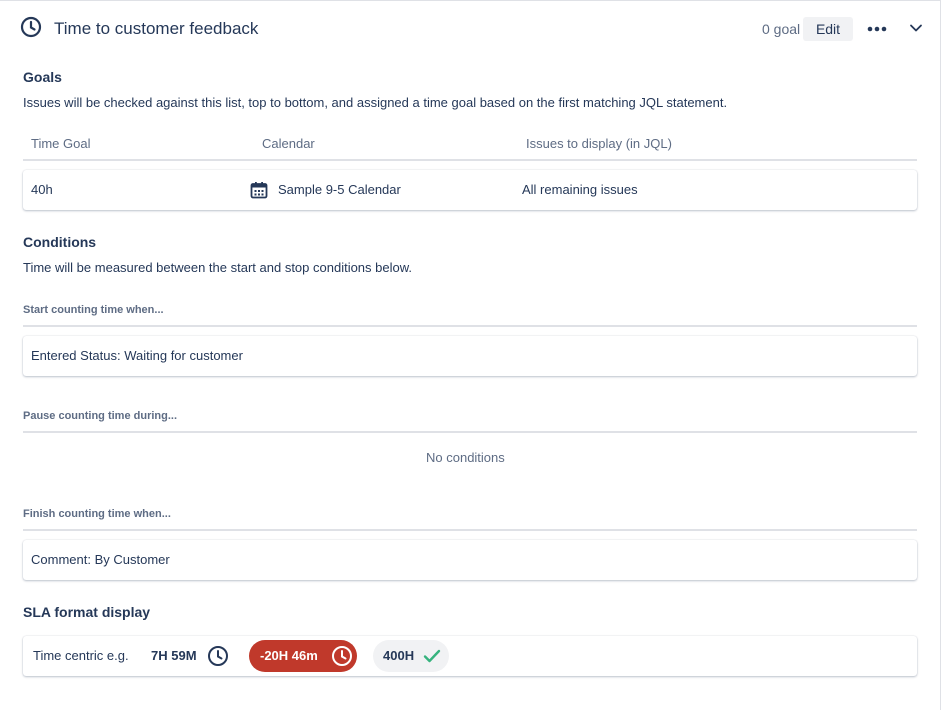 This screenshot has height=710, width=942. I want to click on finish-divider, so click(470, 530).